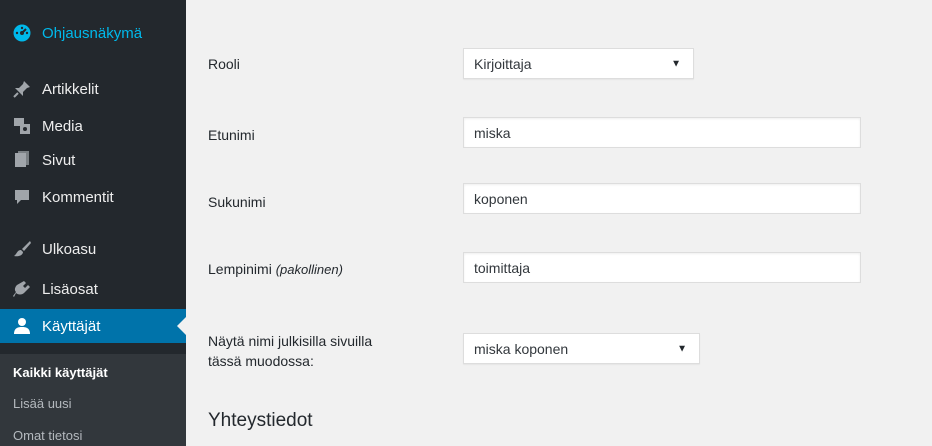  I want to click on menu-item-label: Ulkoasu, so click(69, 249).